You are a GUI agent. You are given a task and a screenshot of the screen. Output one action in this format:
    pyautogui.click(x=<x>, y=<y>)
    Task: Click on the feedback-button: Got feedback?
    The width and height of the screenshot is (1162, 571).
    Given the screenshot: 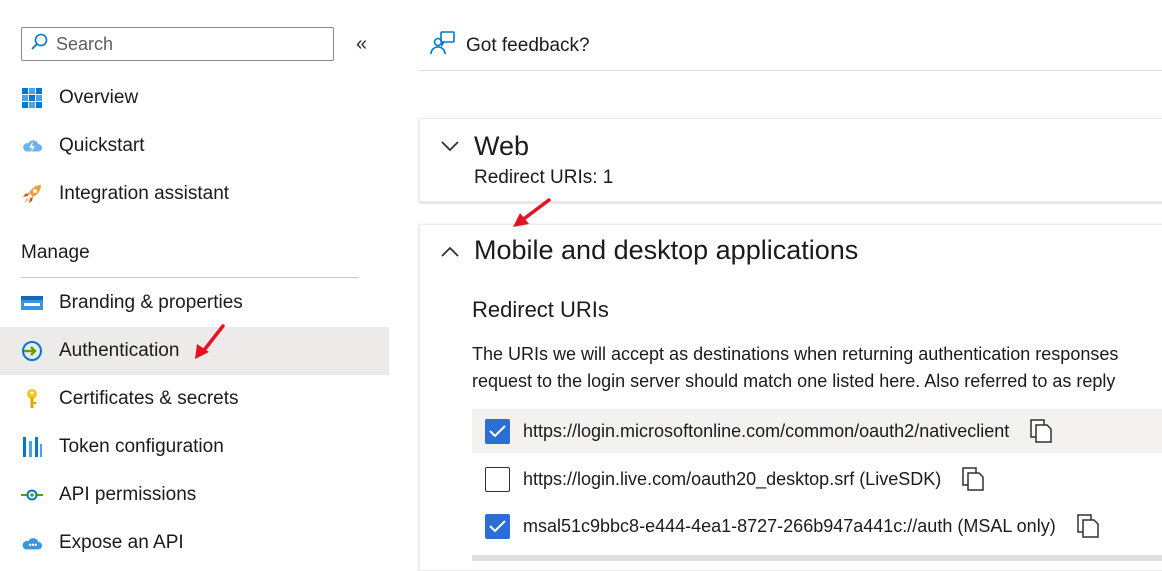 What is the action you would take?
    pyautogui.click(x=510, y=46)
    